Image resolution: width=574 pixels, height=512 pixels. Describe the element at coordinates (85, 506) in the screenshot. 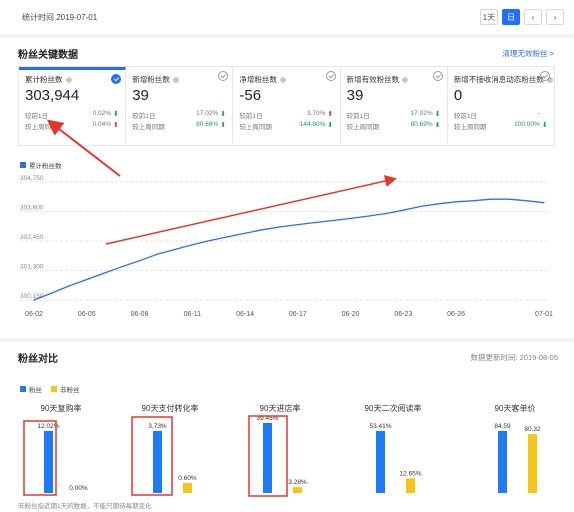

I see `footnote: 非粉丝指近期1天的数据，不能只期待每期变化` at that location.